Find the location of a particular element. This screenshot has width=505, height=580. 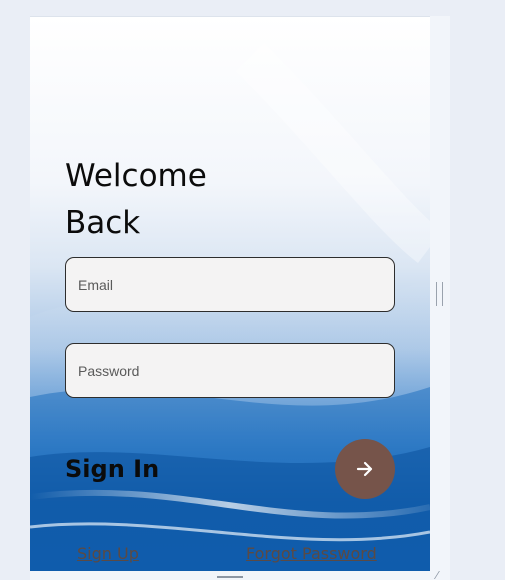

sign-up-link: Sign Up is located at coordinates (108, 553).